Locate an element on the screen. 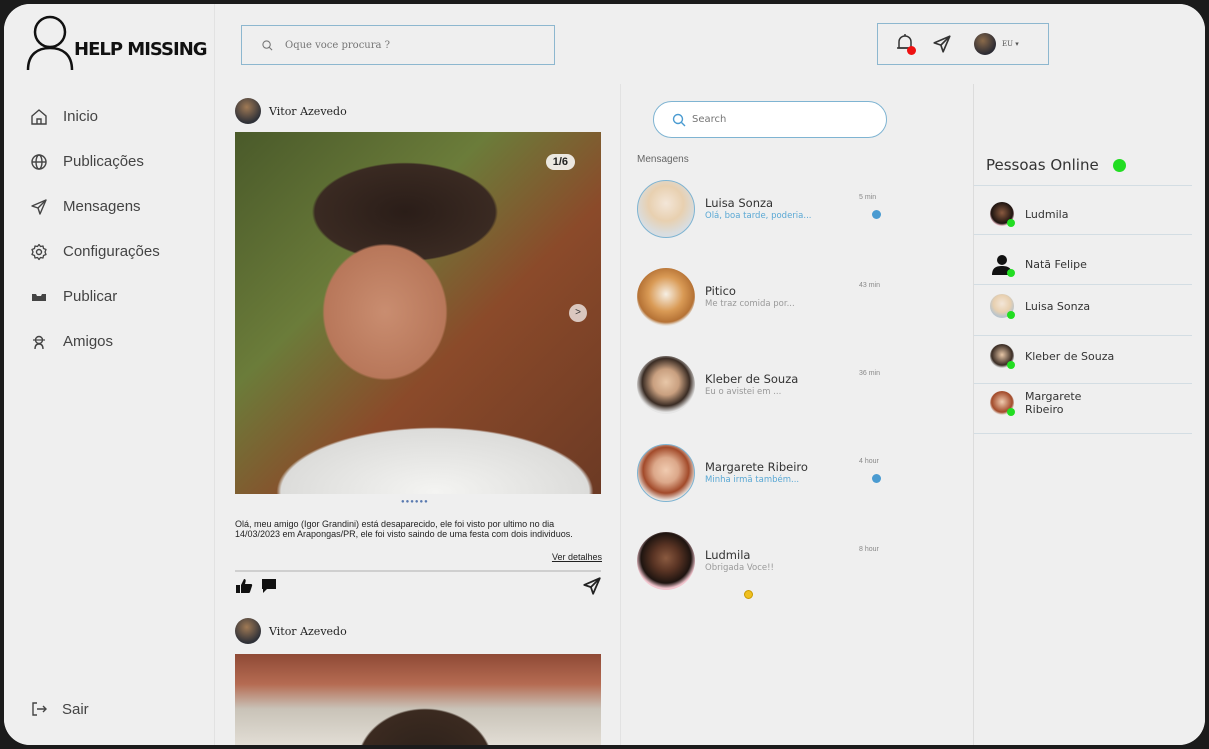 This screenshot has width=1209, height=749. sidebar-item-label: Inicio is located at coordinates (81, 116).